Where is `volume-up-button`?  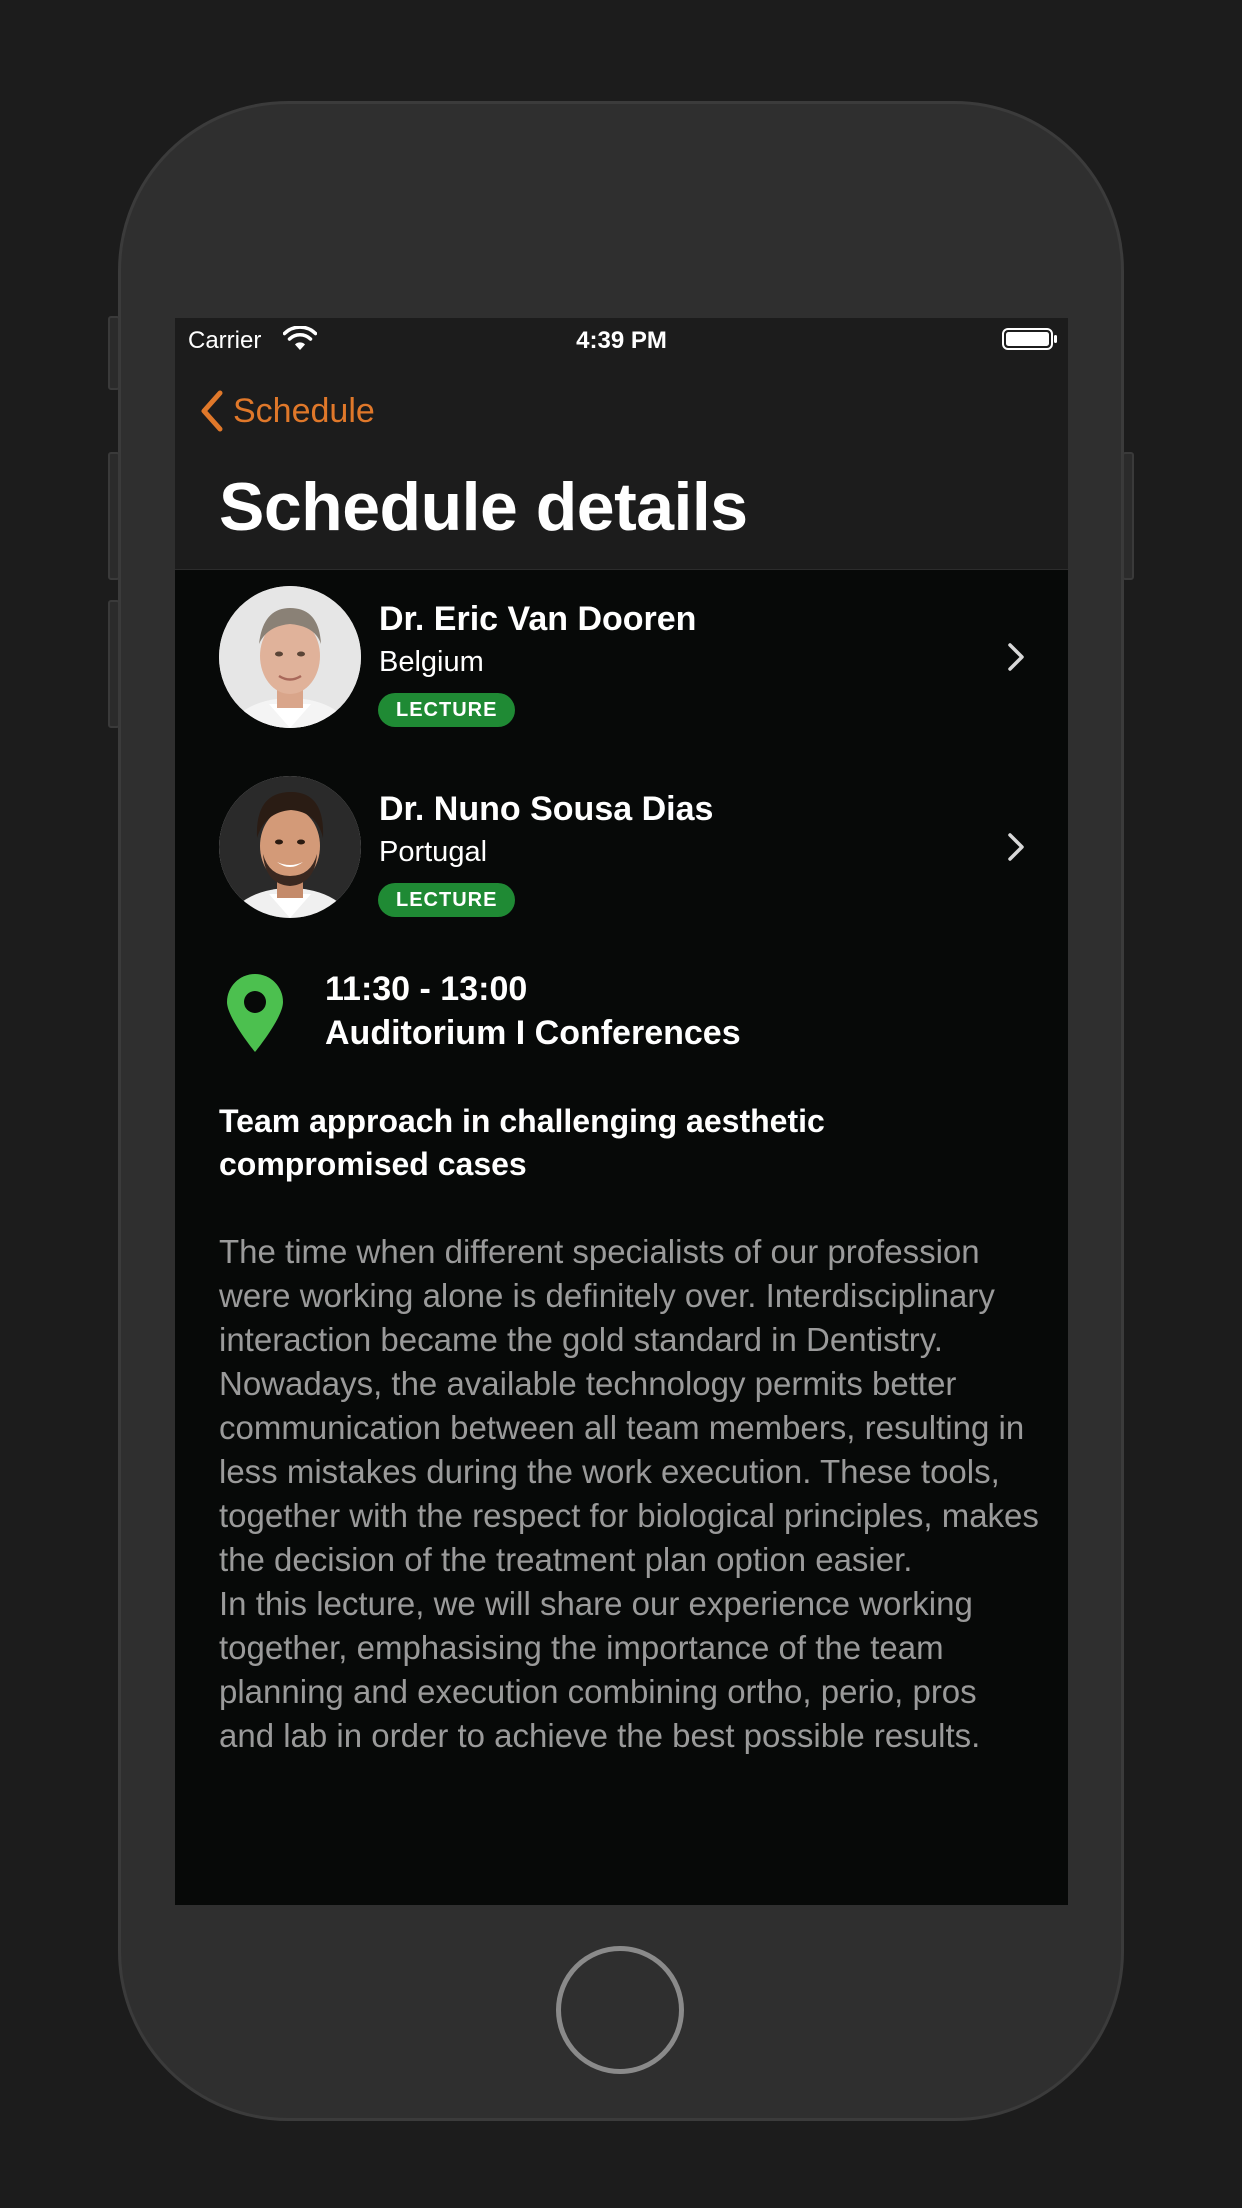 volume-up-button is located at coordinates (114, 516).